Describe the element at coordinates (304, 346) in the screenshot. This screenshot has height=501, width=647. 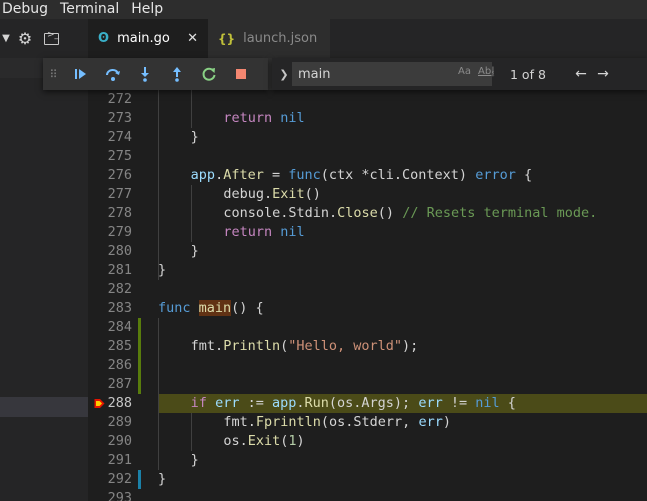
I see `code-text: fmt.Println("Hello, world");` at that location.